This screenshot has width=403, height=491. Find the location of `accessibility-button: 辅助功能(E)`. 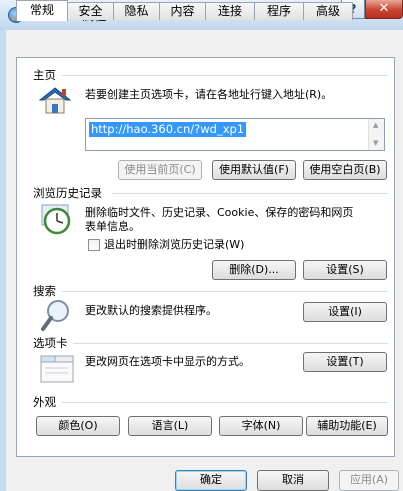

accessibility-button: 辅助功能(E) is located at coordinates (347, 426).